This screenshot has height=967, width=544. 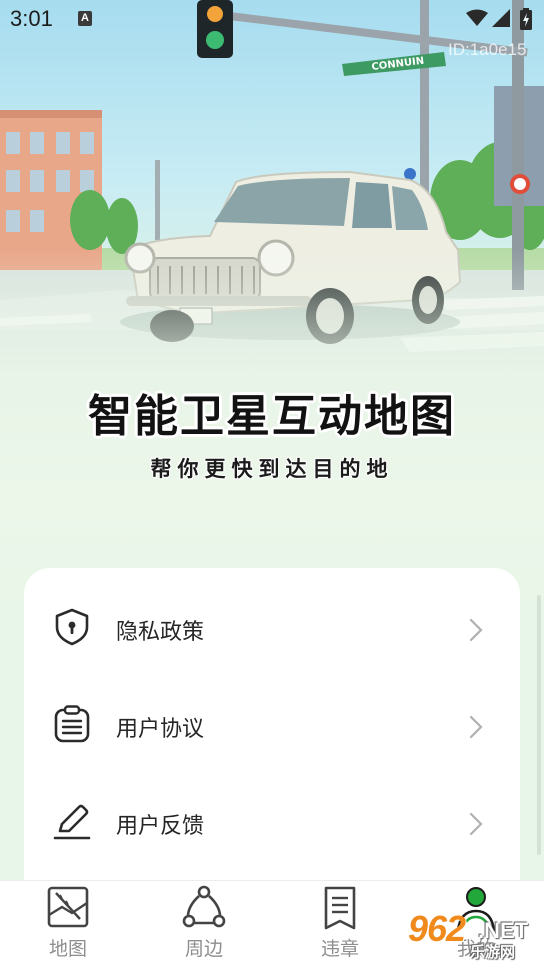 I want to click on signal-icon, so click(x=501, y=18).